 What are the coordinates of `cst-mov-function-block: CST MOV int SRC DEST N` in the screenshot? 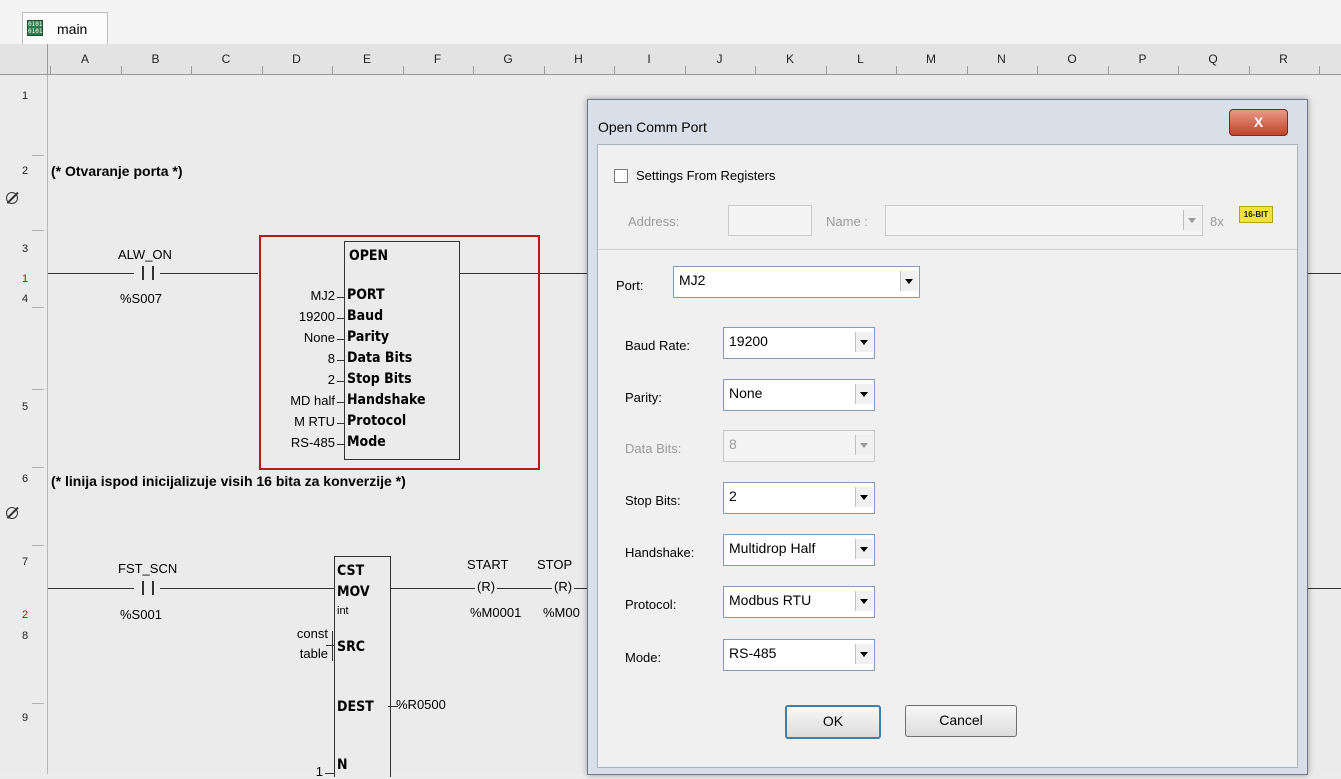 It's located at (362, 666).